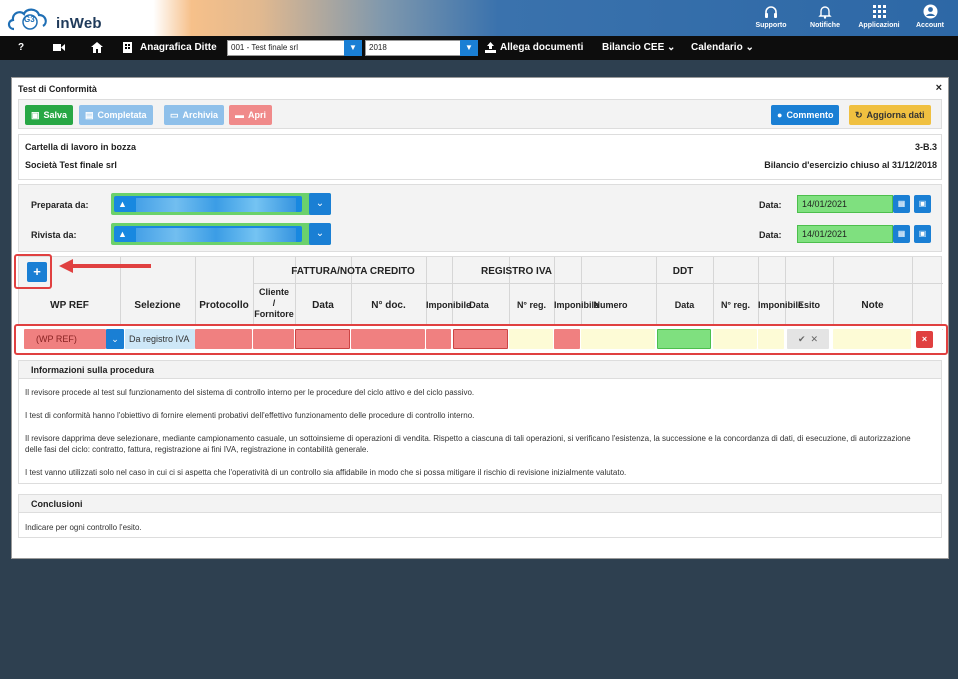 The height and width of the screenshot is (679, 958). I want to click on commento-label: Commento, so click(810, 115).